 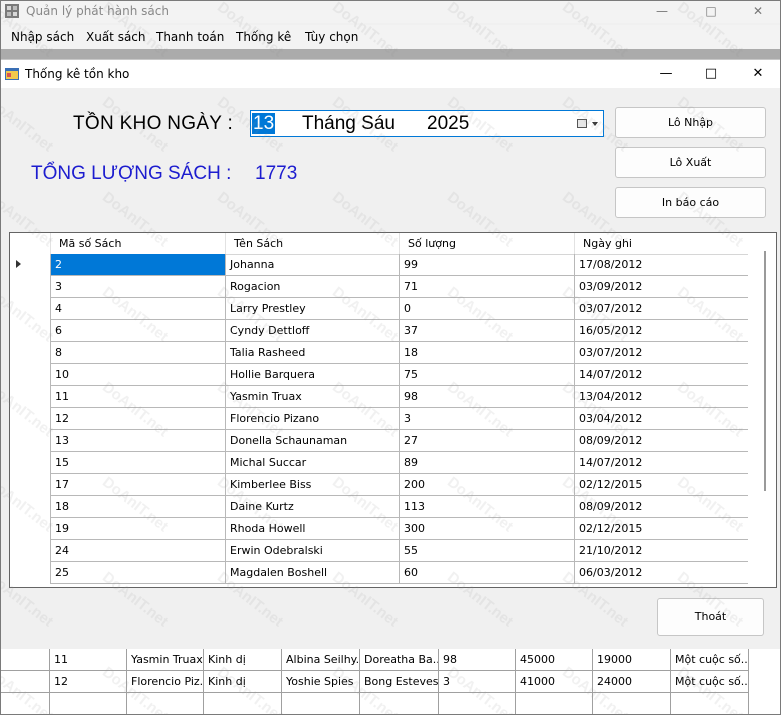 I want to click on thoat-button: Thoát, so click(x=710, y=617).